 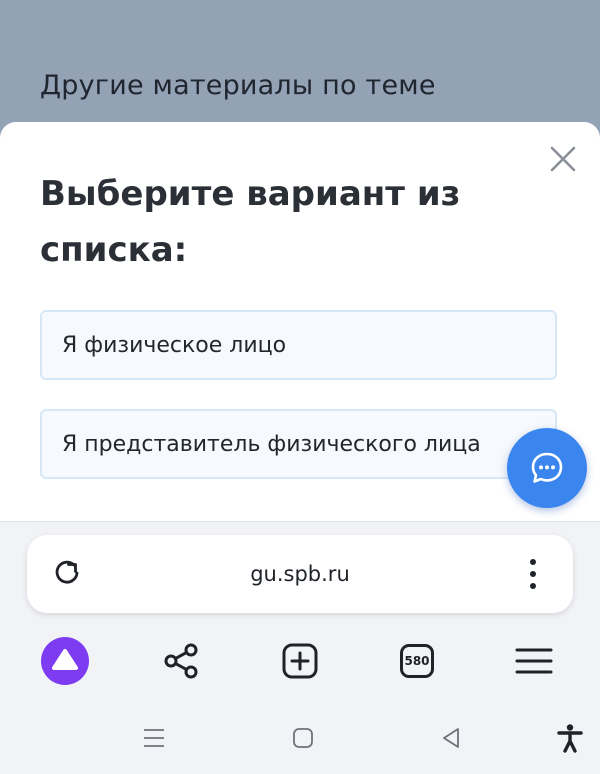 I want to click on option-individual: Я физическое лицо, so click(x=298, y=345).